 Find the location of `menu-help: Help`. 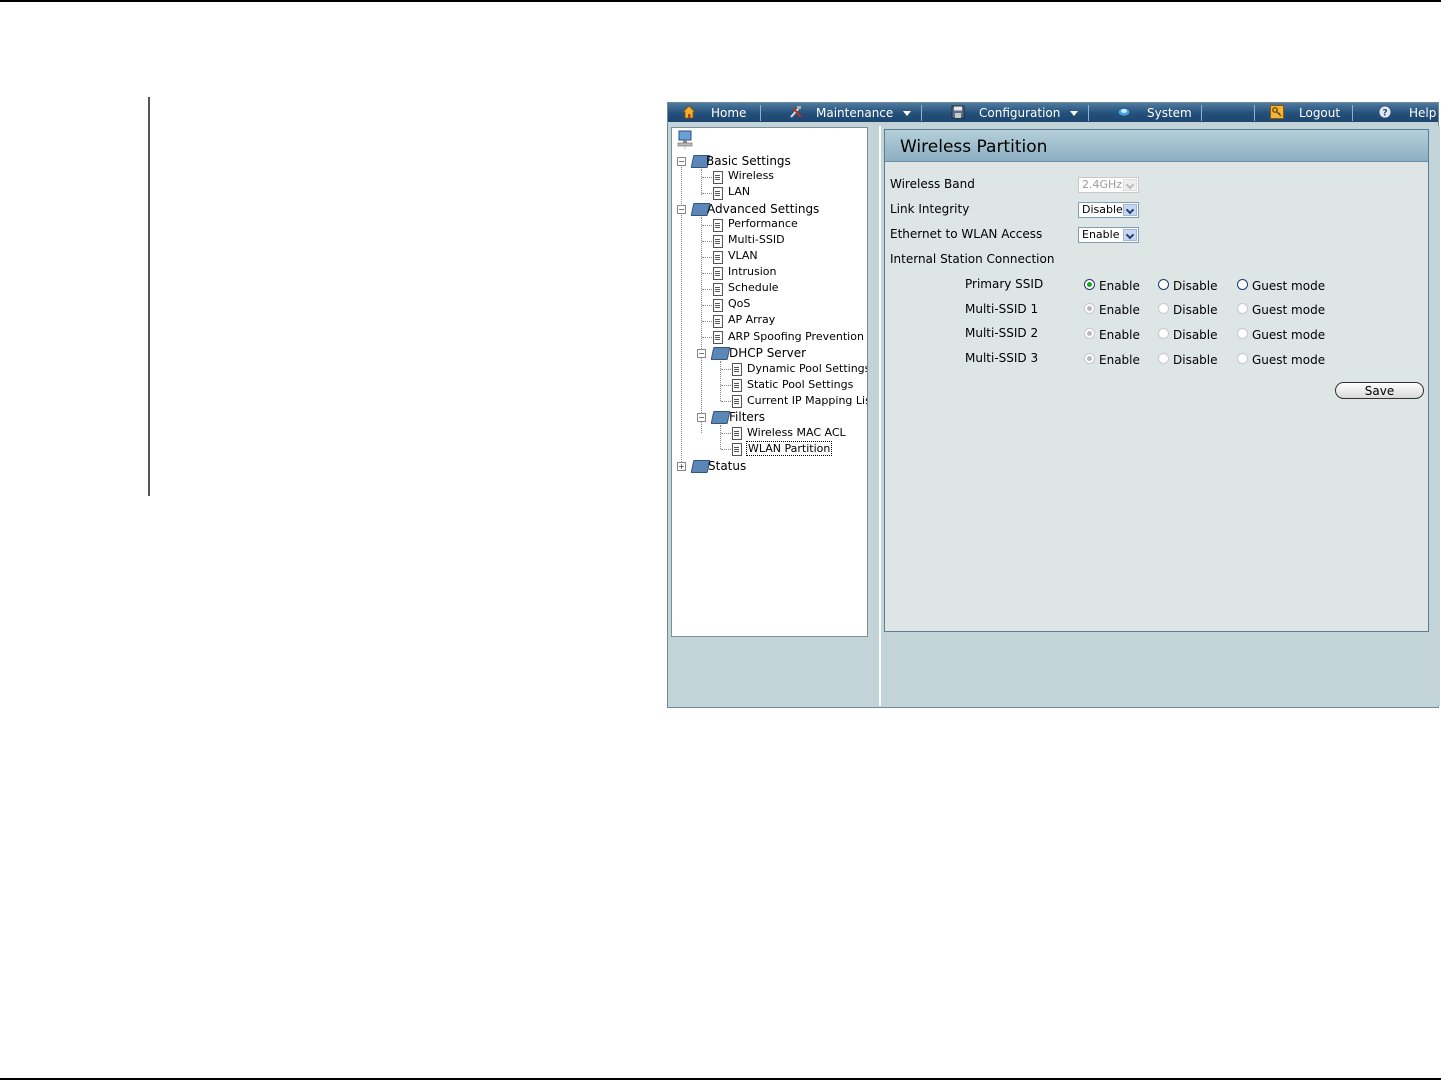

menu-help: Help is located at coordinates (1422, 112).